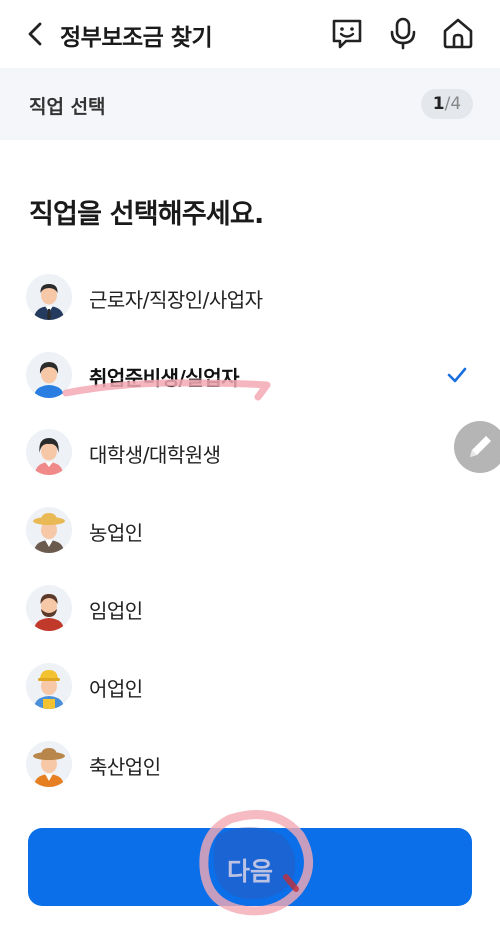 The width and height of the screenshot is (500, 928). I want to click on next-button-label: 다음, so click(249, 871).